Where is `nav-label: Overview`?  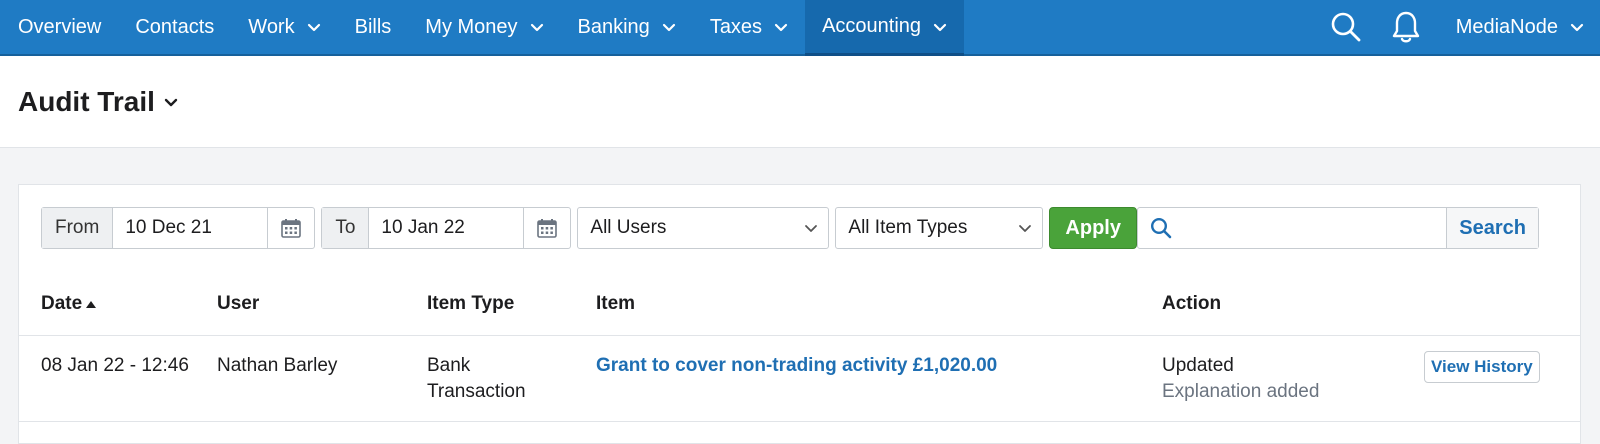
nav-label: Overview is located at coordinates (60, 26).